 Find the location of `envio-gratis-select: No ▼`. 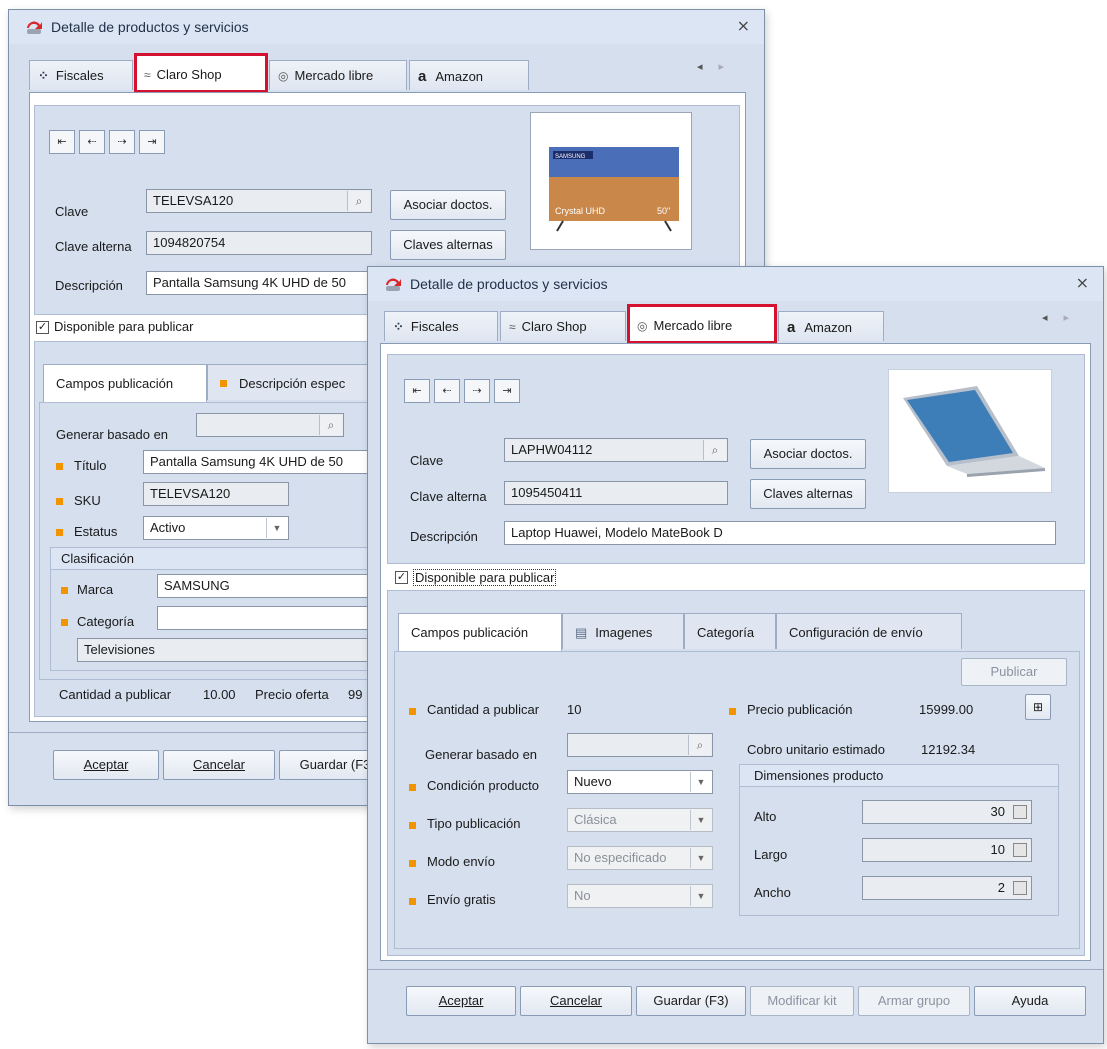

envio-gratis-select: No ▼ is located at coordinates (640, 896).